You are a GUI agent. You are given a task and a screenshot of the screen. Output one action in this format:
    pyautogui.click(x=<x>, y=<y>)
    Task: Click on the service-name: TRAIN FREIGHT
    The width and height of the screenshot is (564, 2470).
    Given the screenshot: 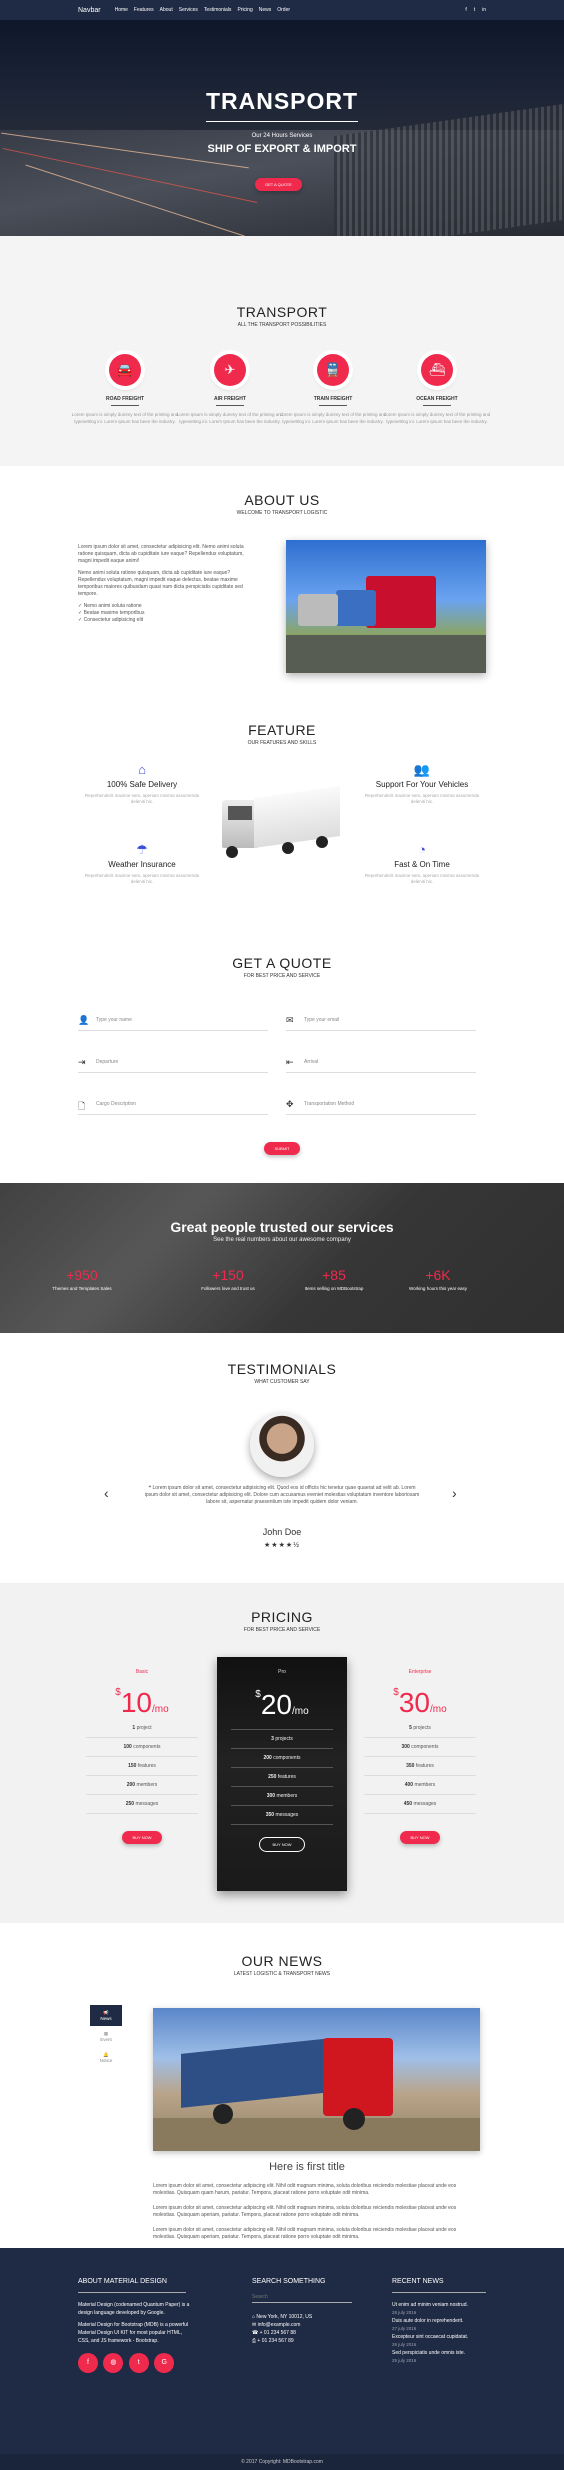 What is the action you would take?
    pyautogui.click(x=333, y=399)
    